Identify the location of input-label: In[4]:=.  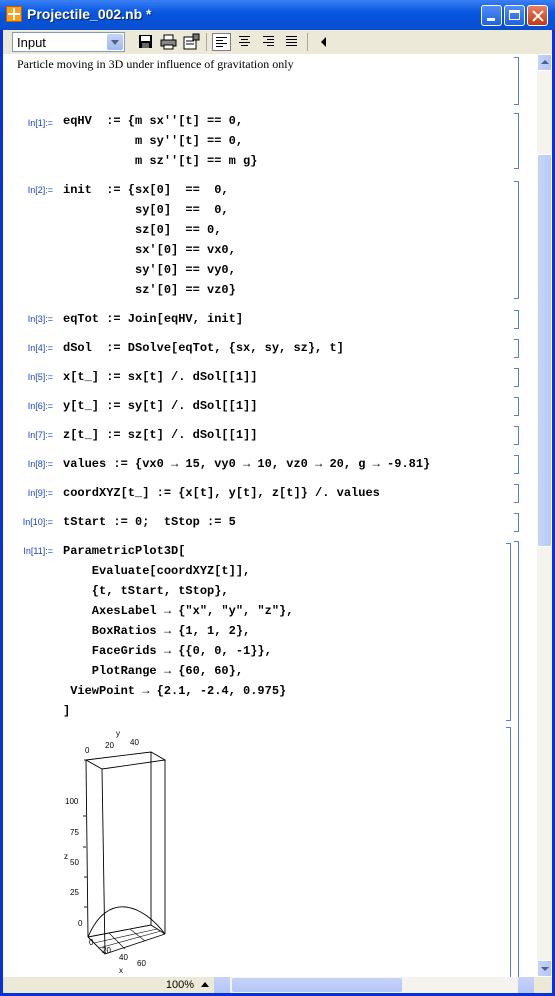
(40, 348).